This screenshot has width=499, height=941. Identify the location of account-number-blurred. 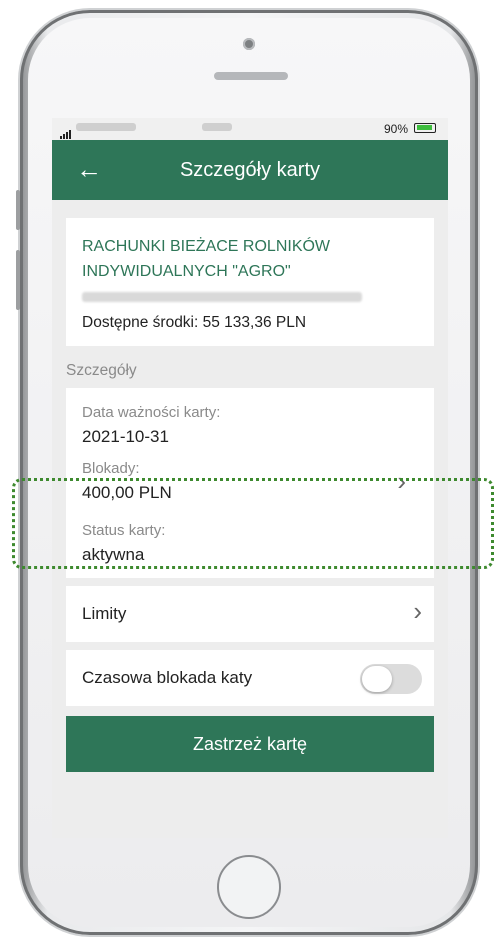
(222, 297).